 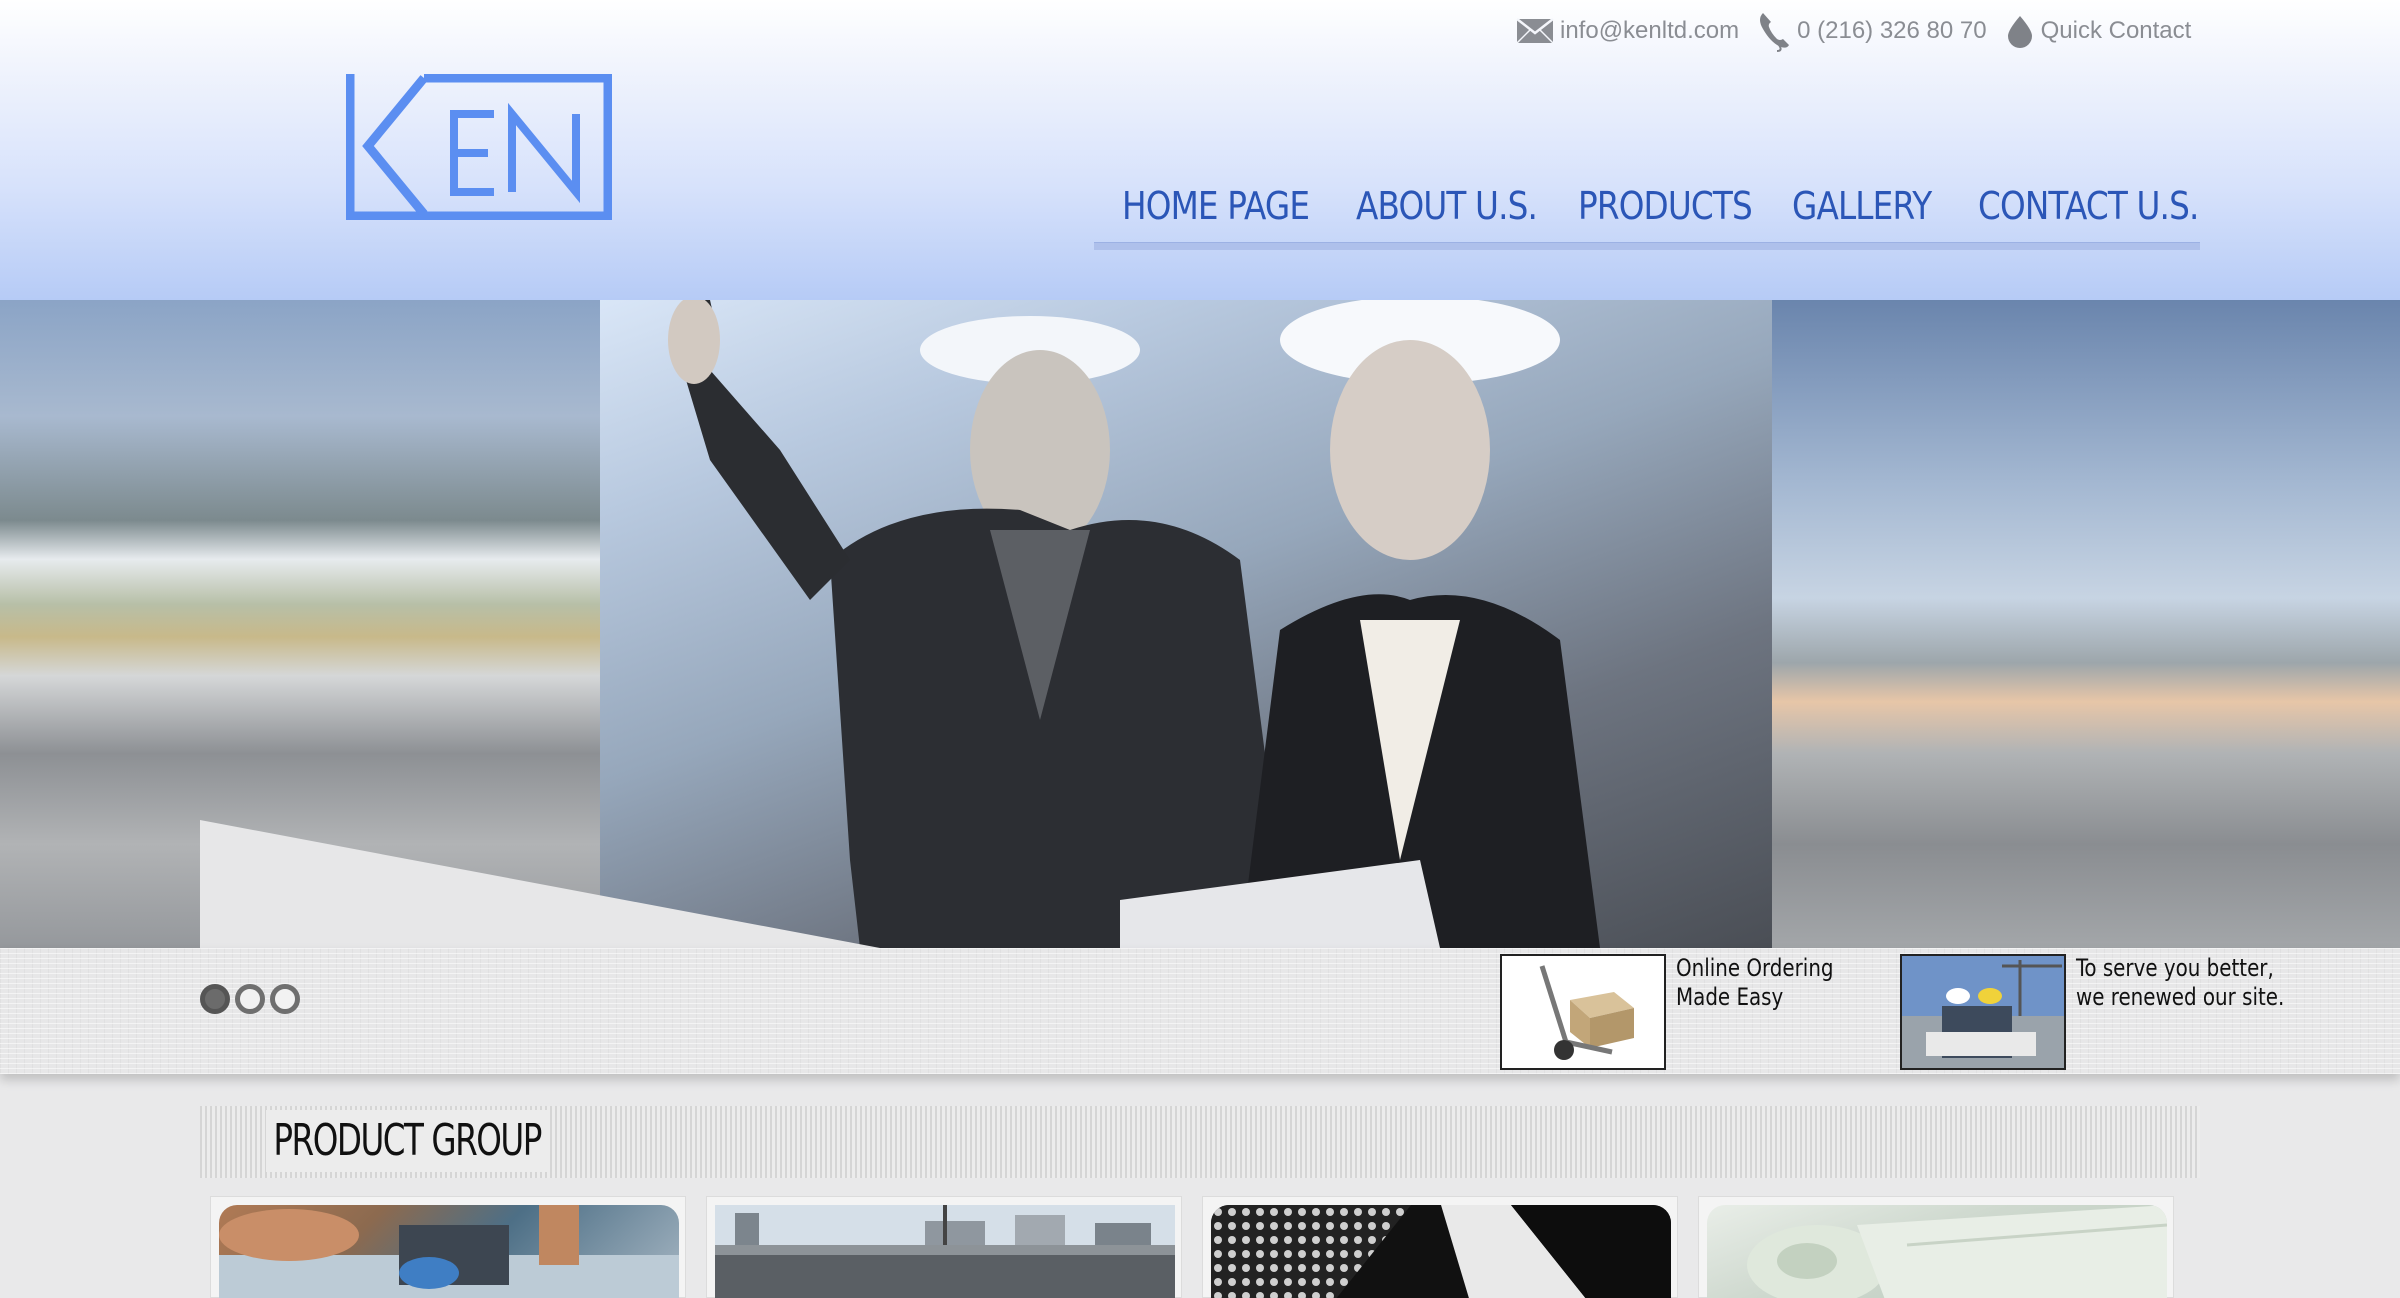 What do you see at coordinates (1195, 1247) in the screenshot?
I see `product-grid` at bounding box center [1195, 1247].